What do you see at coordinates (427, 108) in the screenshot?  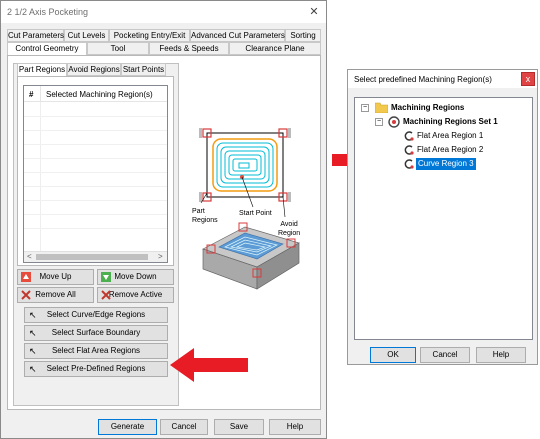 I see `tree-root-label: Machining Regions` at bounding box center [427, 108].